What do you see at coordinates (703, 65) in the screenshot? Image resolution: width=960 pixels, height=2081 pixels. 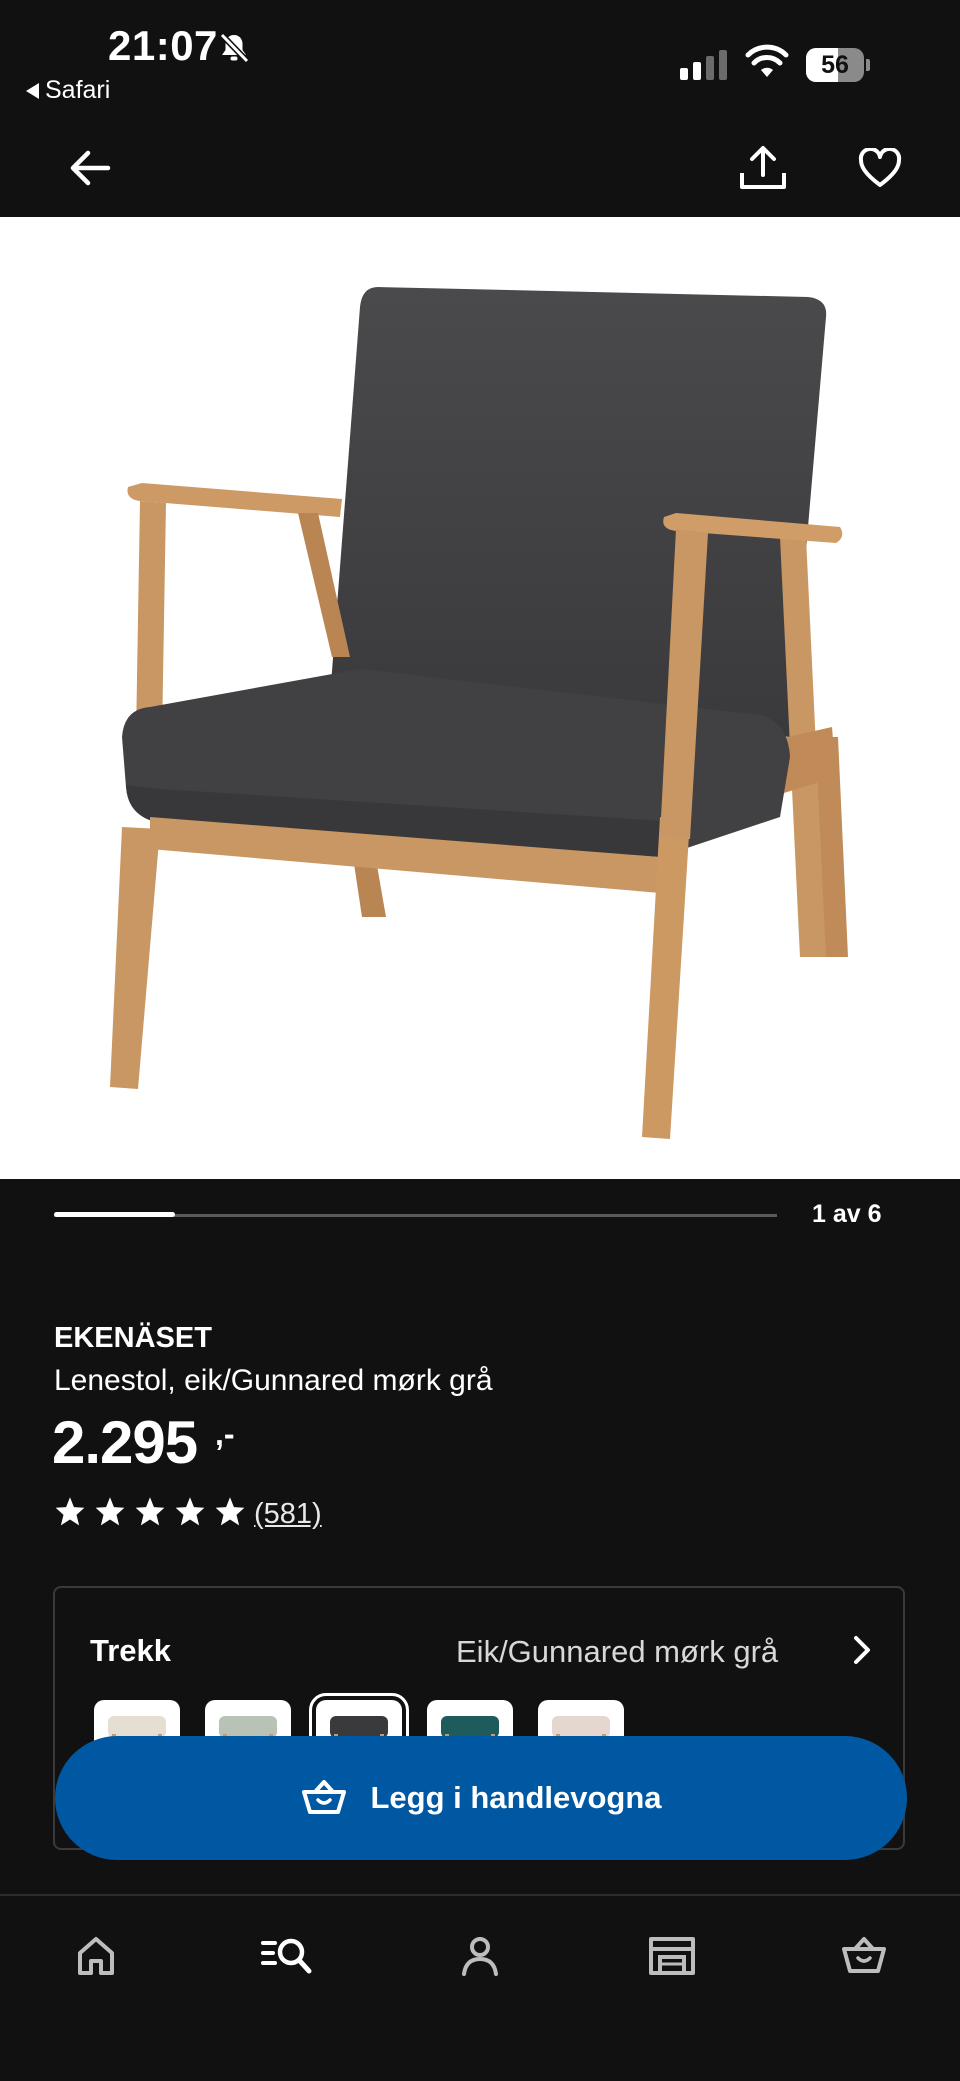 I see `signal-icon` at bounding box center [703, 65].